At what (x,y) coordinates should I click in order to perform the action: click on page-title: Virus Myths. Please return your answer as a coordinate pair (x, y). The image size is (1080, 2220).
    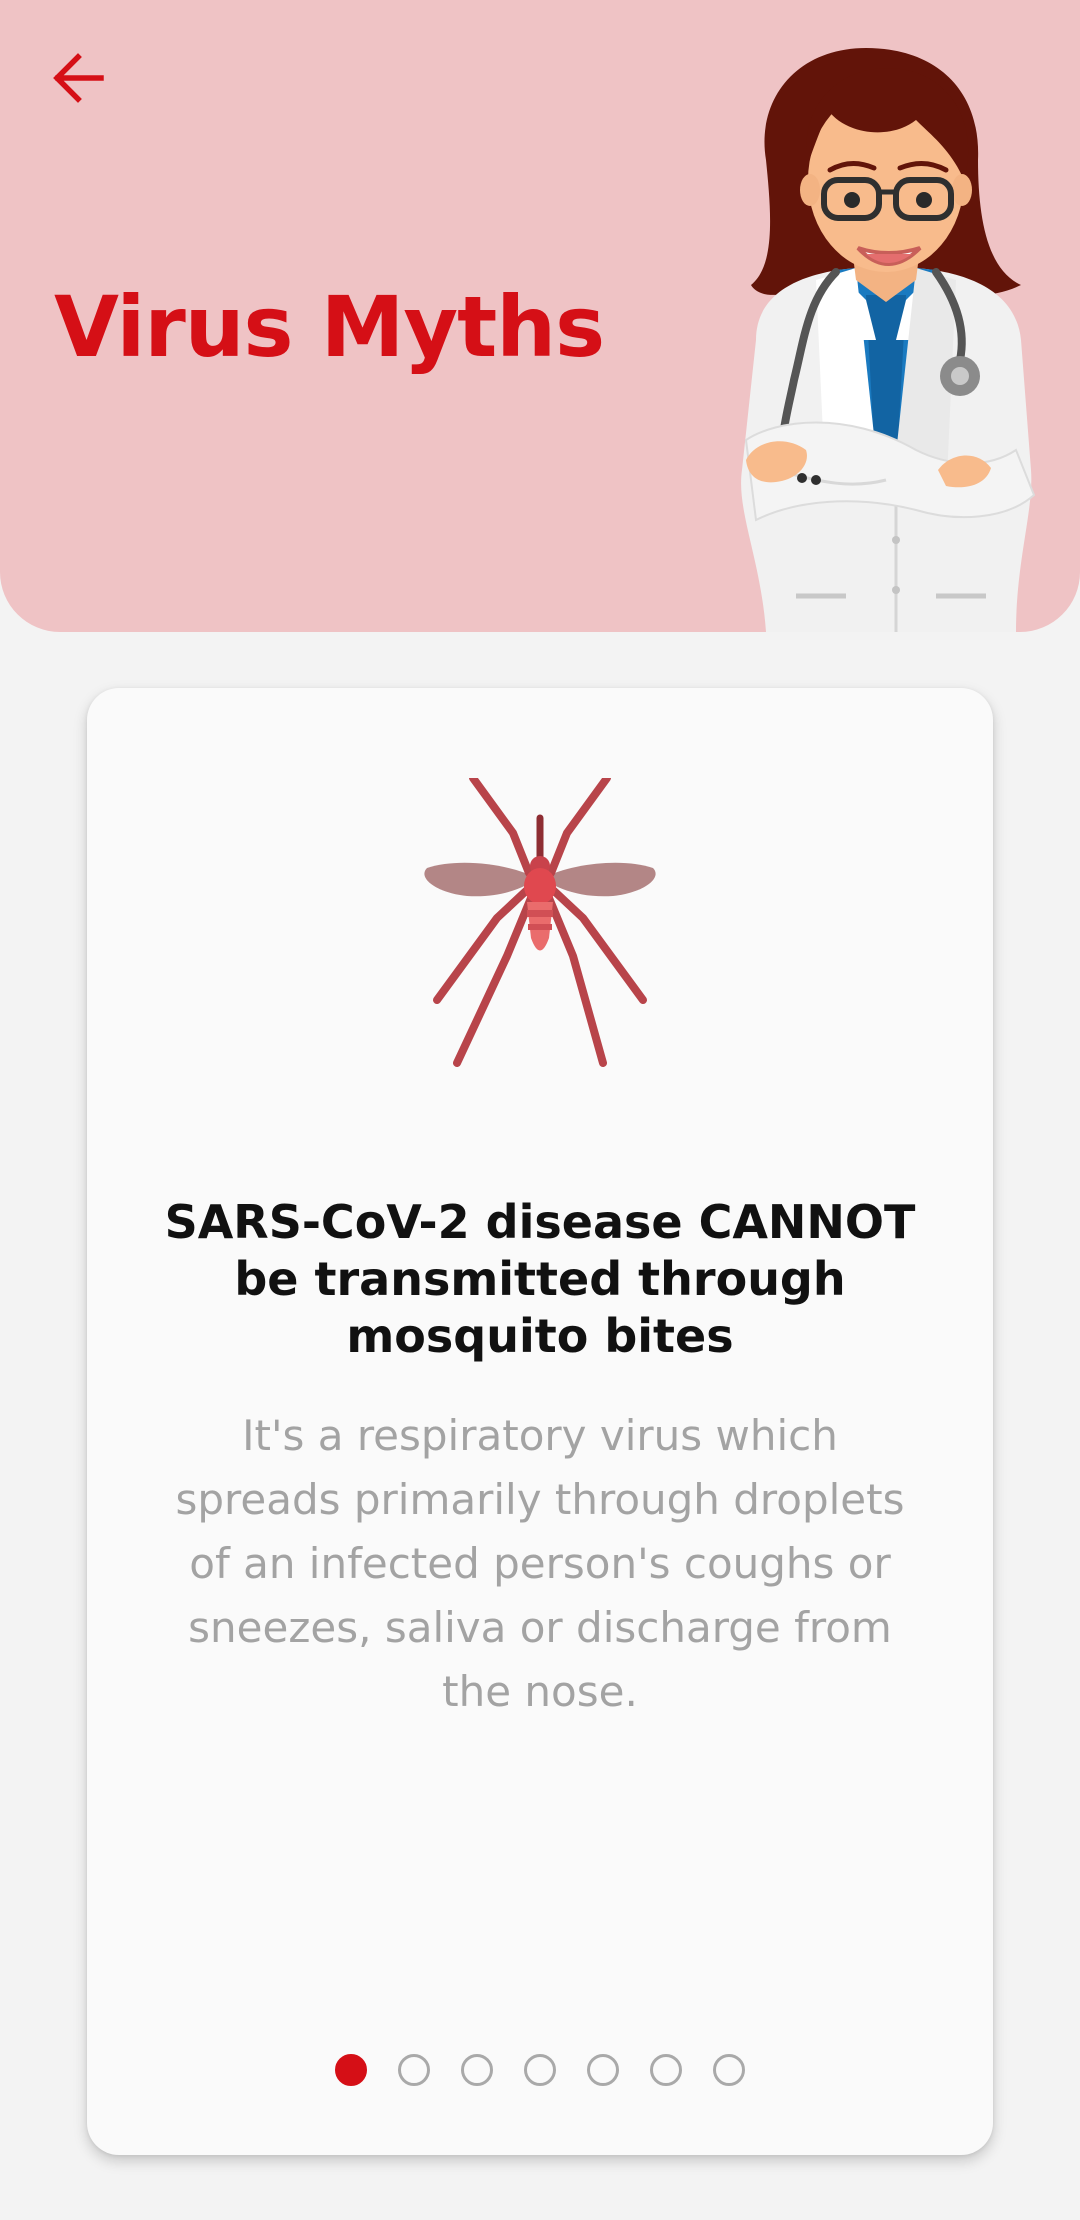
    Looking at the image, I should click on (329, 327).